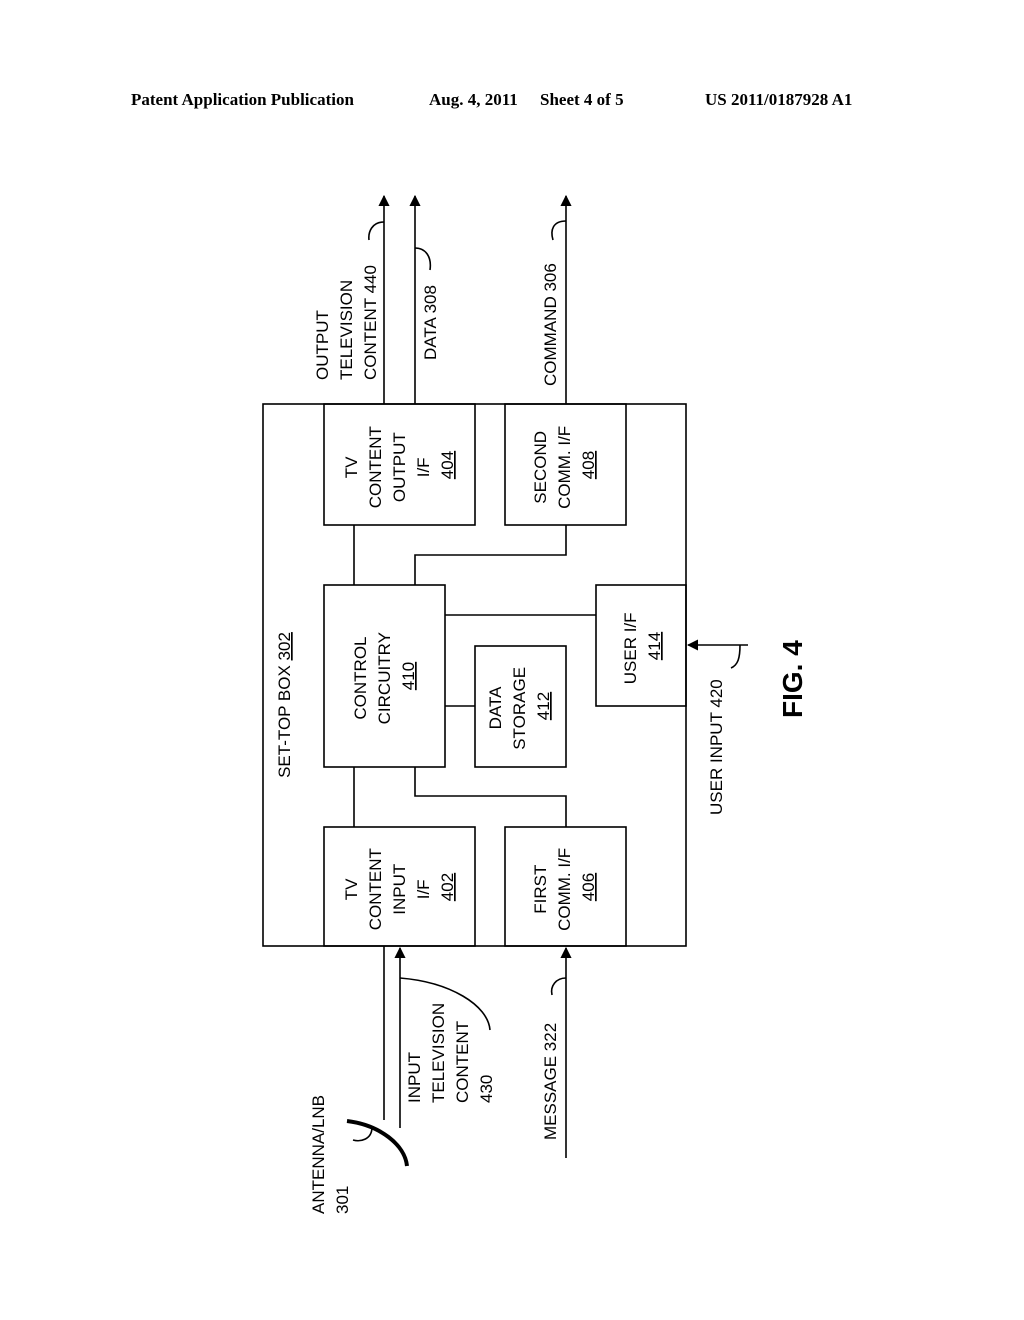 This screenshot has width=1024, height=1320. I want to click on output-tv-content-label: OUTPUT TELEVISION CONTENT 440, so click(346, 322).